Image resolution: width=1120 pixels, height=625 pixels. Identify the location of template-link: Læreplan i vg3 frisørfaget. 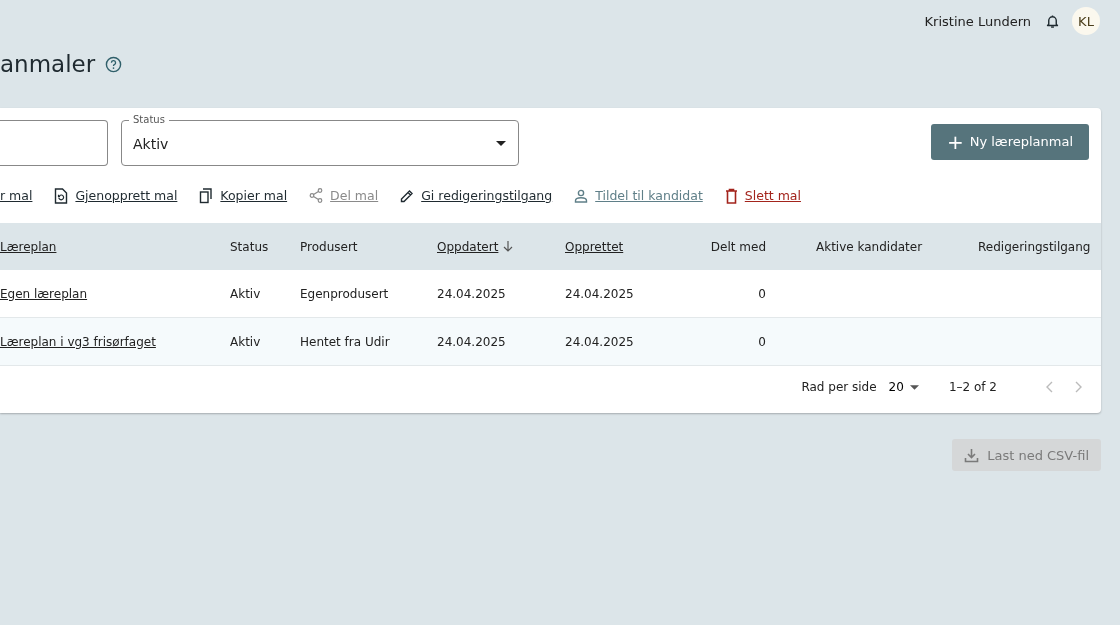
(78, 341).